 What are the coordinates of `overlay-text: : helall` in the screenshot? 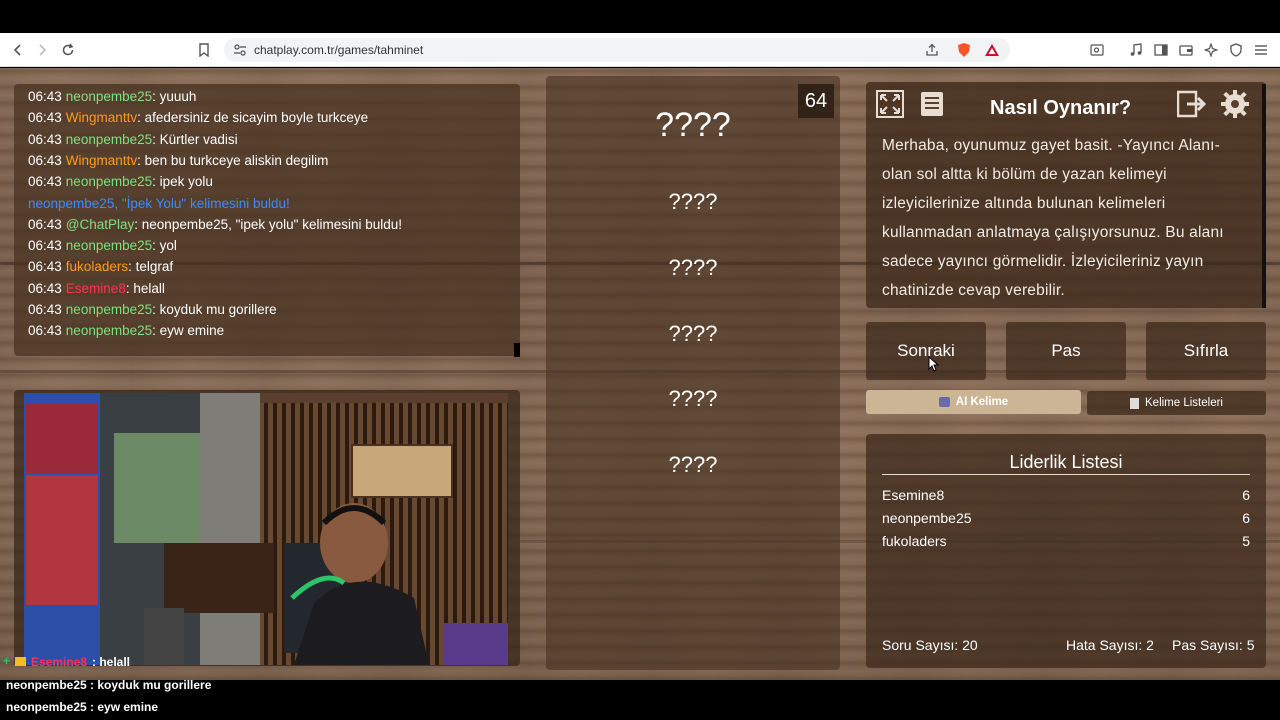 It's located at (111, 662).